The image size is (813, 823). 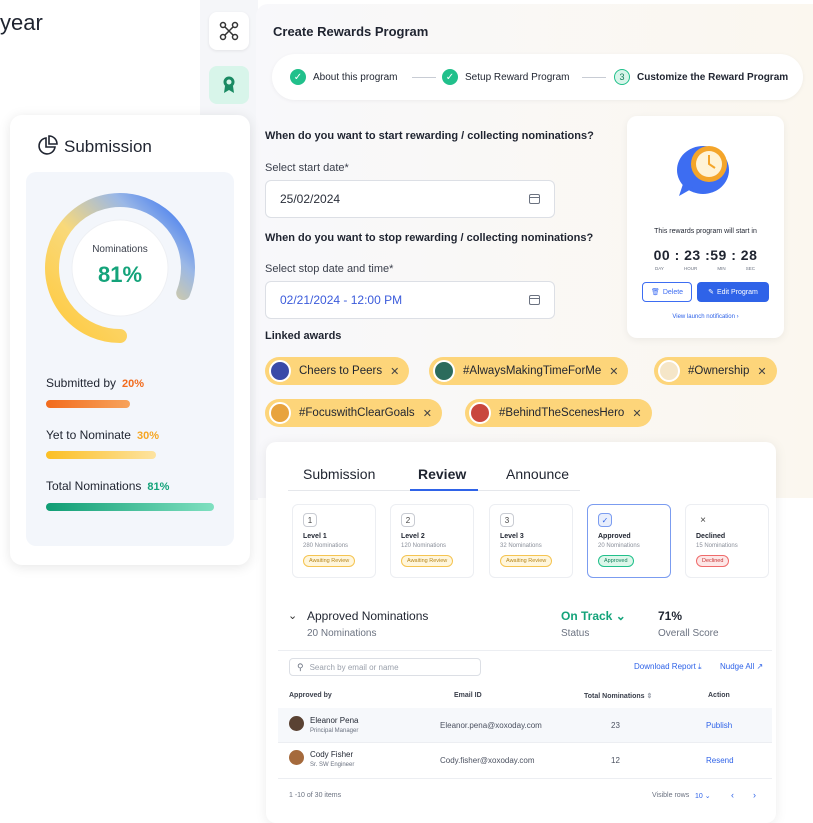 I want to click on award-badge-icon, so click(x=229, y=84).